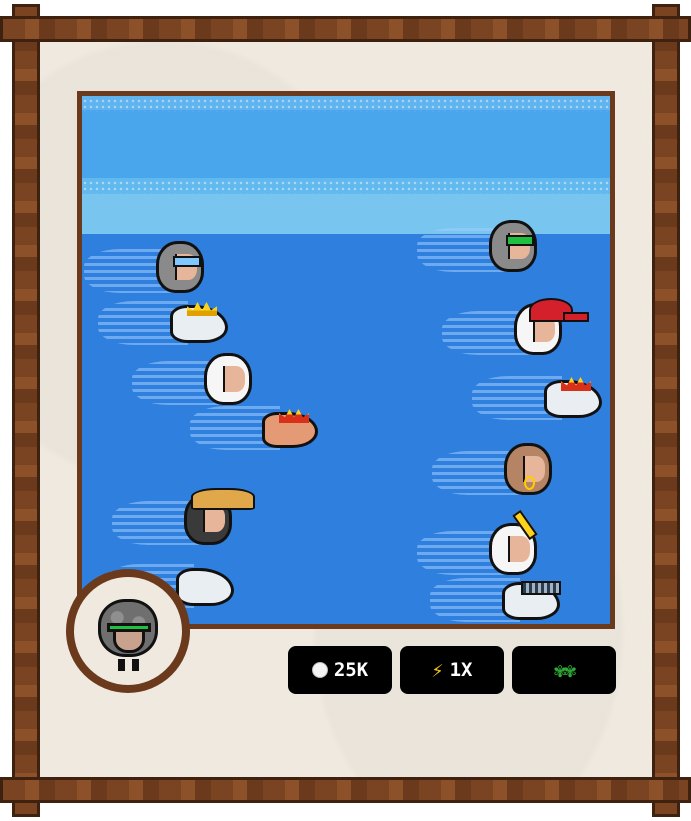 This screenshot has width=691, height=821. I want to click on blue-shades-icon, so click(187, 261).